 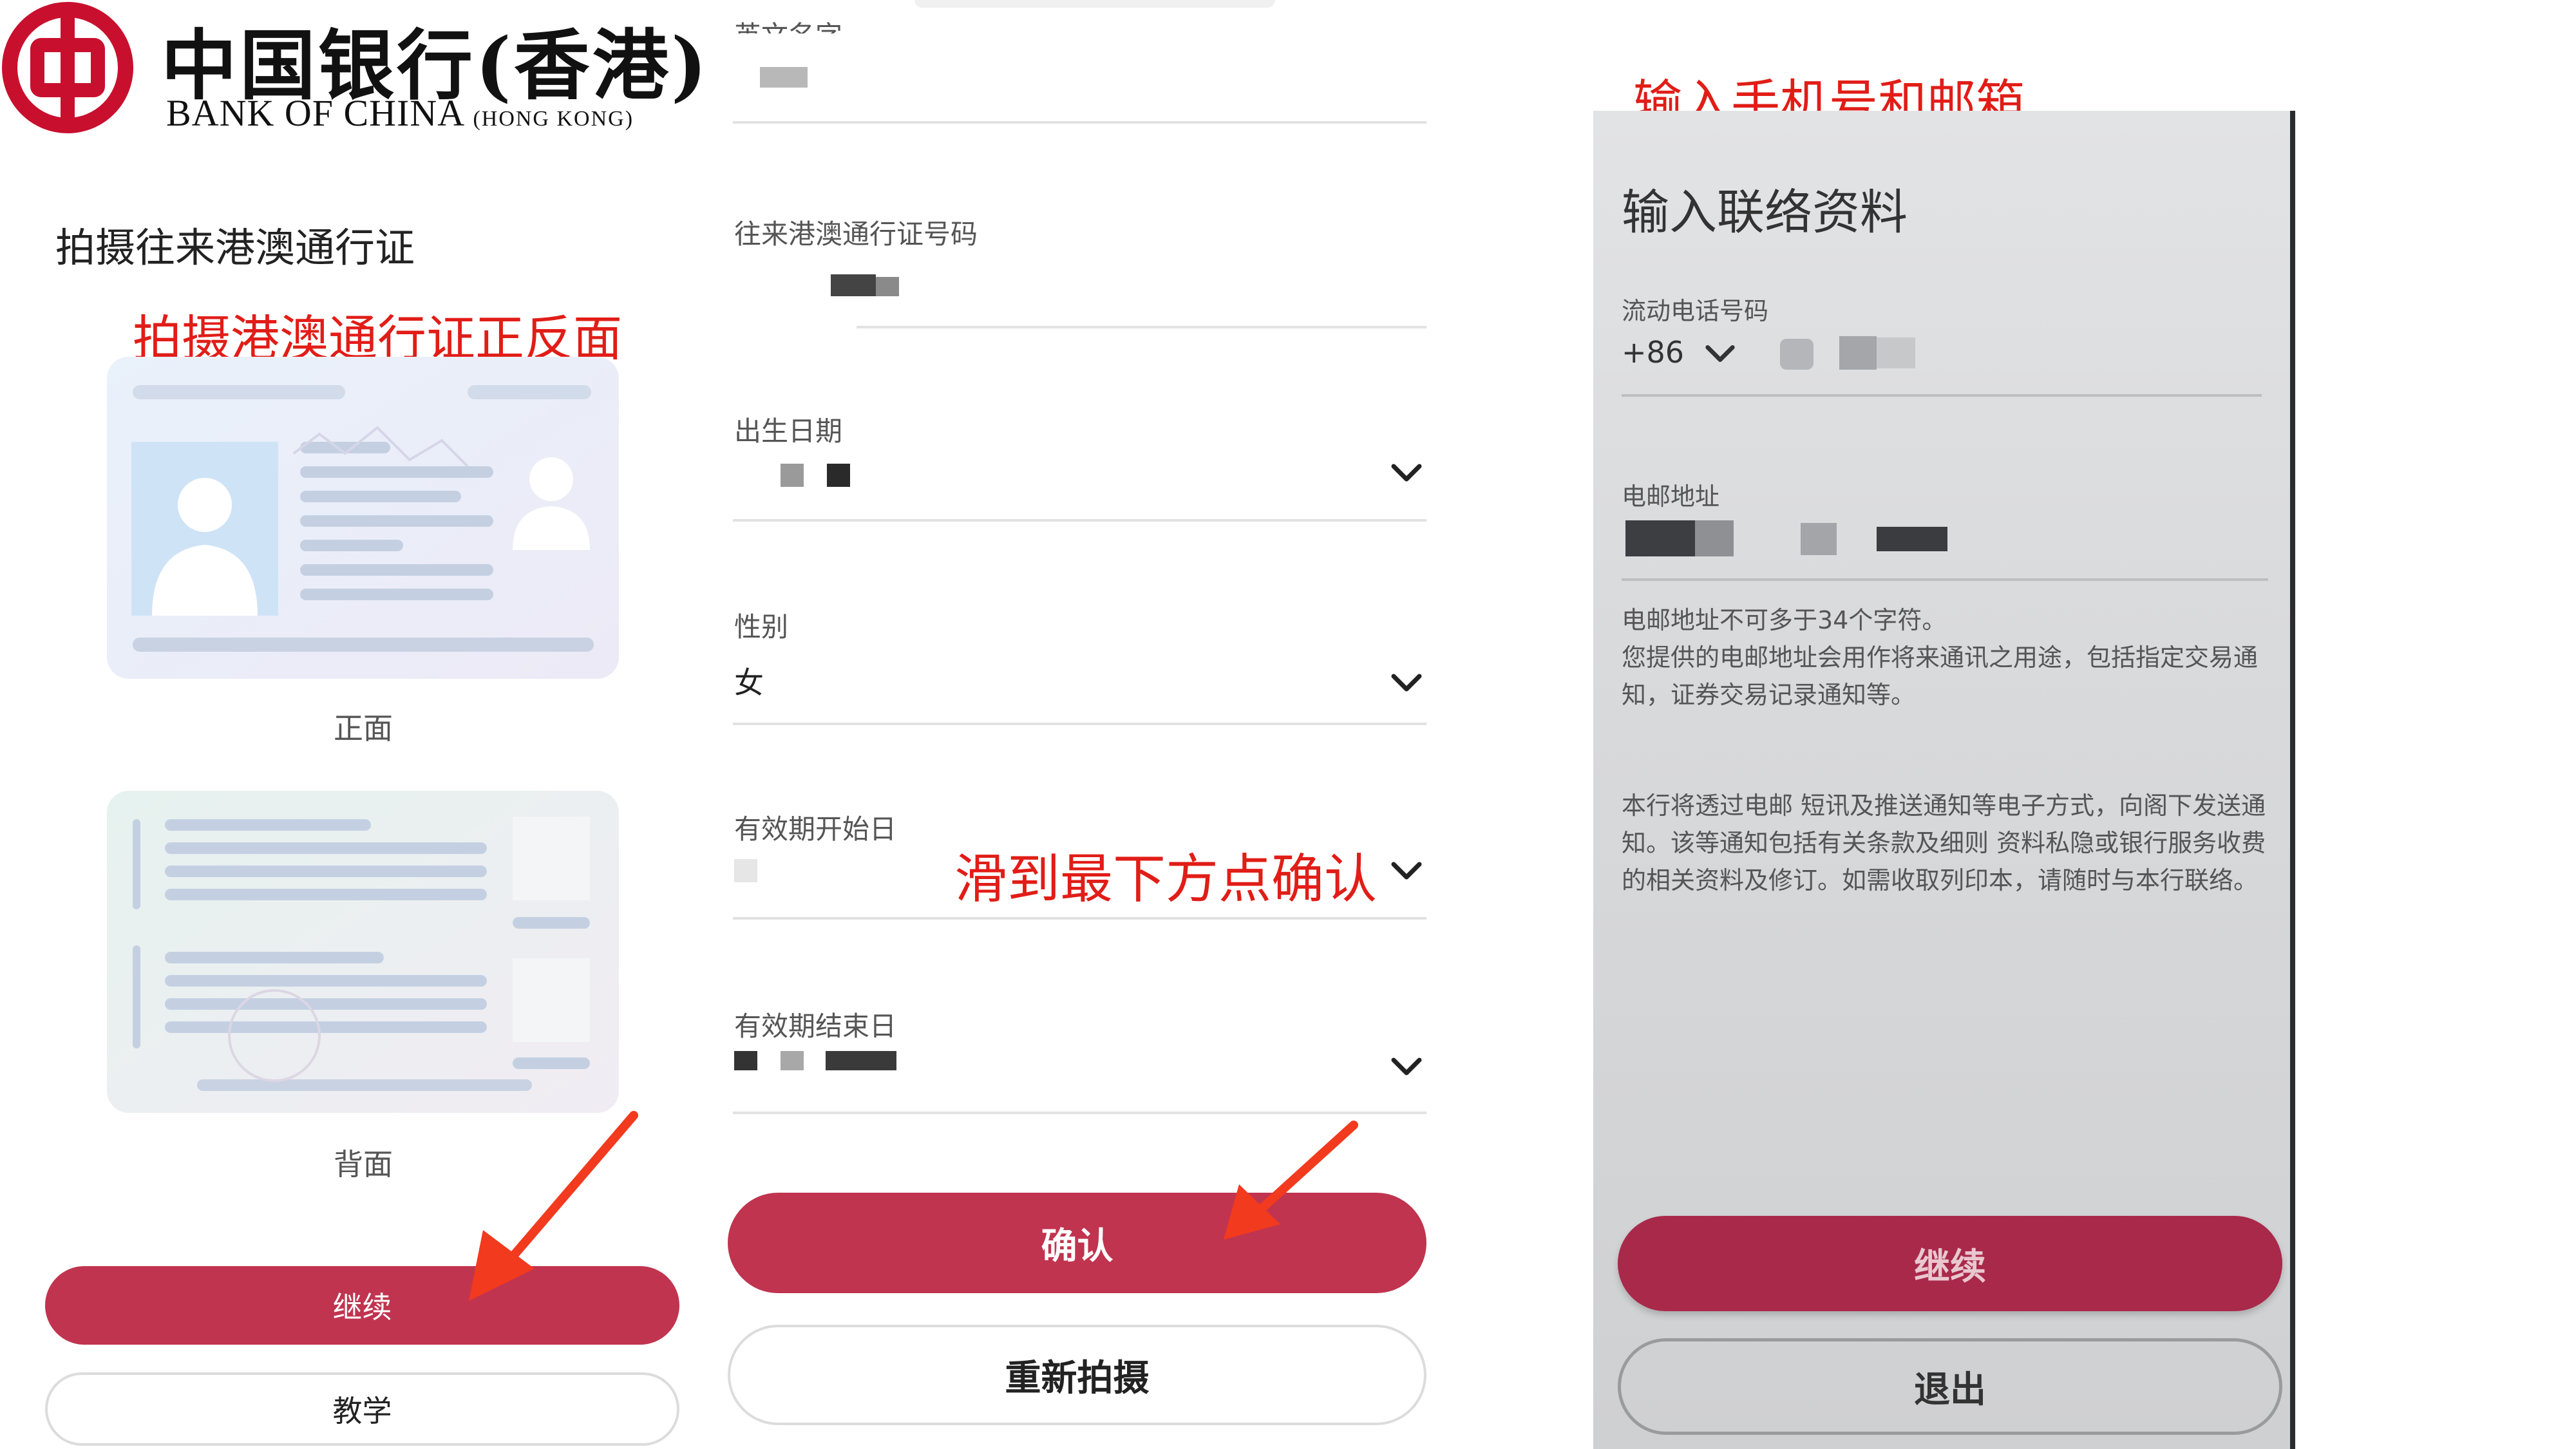 What do you see at coordinates (67, 67) in the screenshot?
I see `bank-of-china-logo-icon` at bounding box center [67, 67].